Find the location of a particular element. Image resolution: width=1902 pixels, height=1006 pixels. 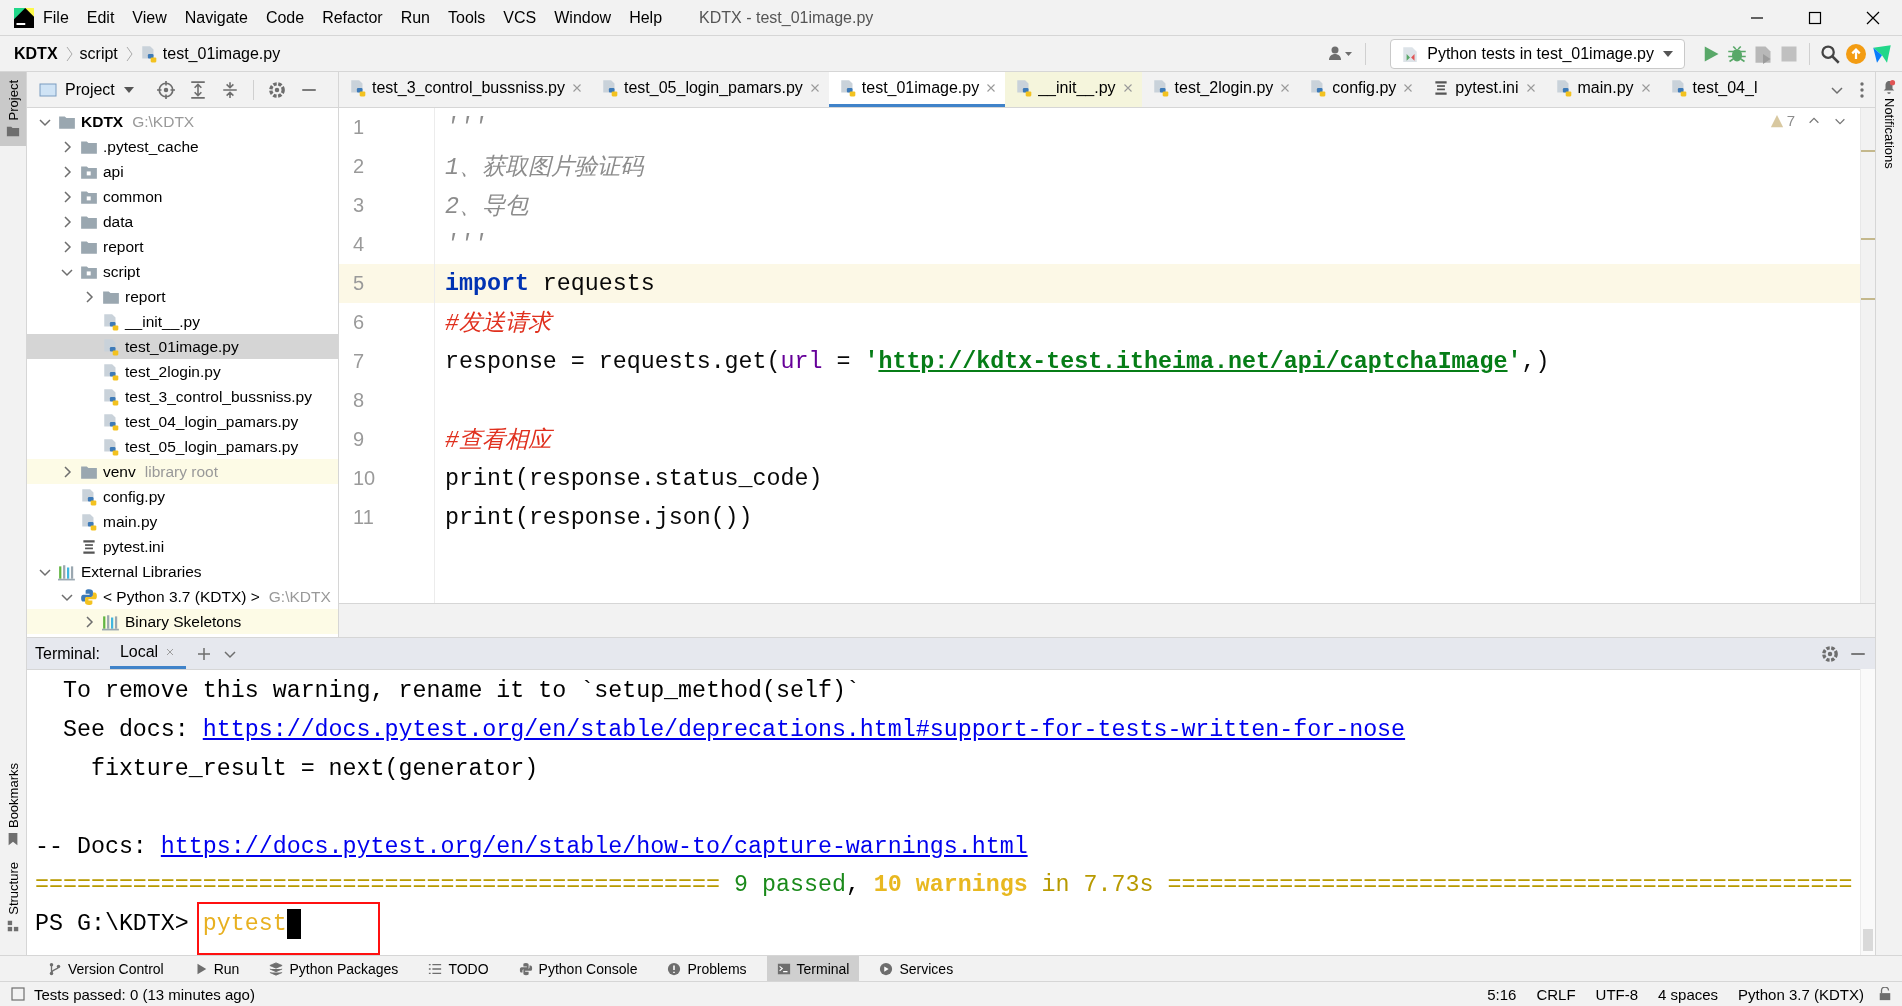

tool-window-button: Services is located at coordinates (916, 968).